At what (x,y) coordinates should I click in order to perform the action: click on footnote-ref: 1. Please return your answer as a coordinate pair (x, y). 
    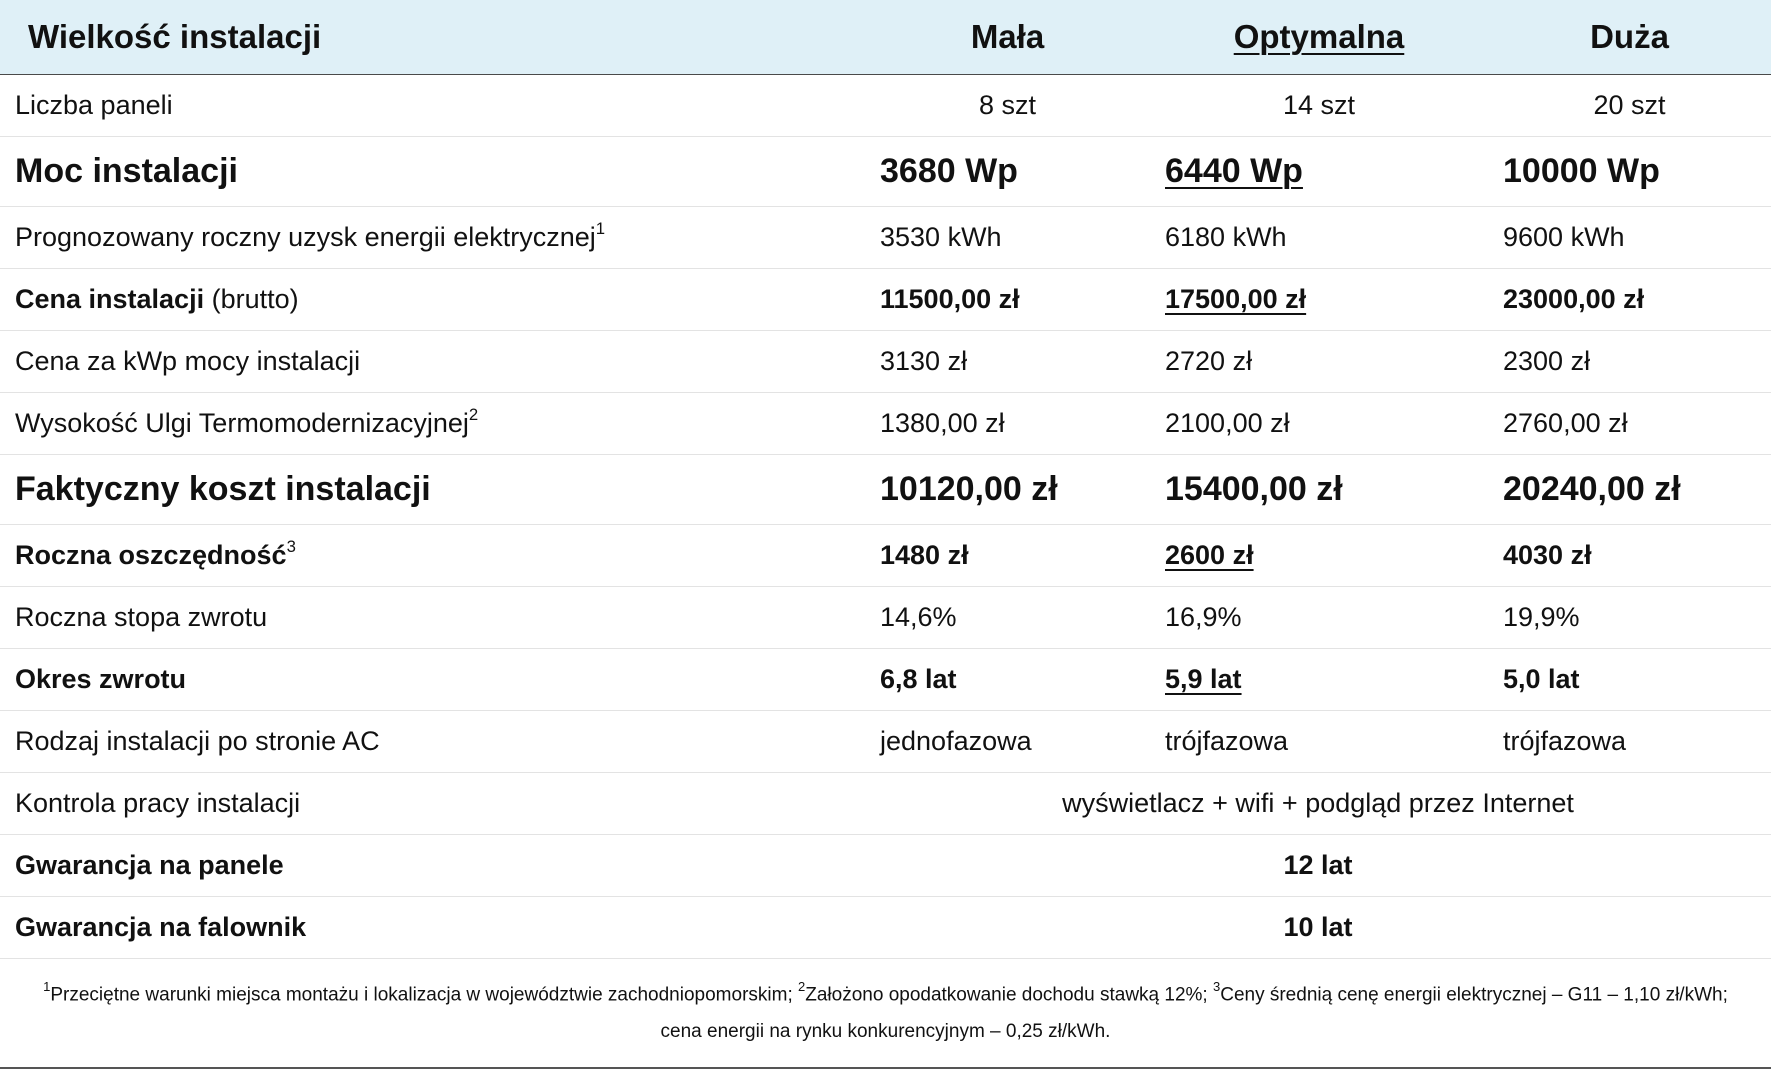
    Looking at the image, I should click on (600, 228).